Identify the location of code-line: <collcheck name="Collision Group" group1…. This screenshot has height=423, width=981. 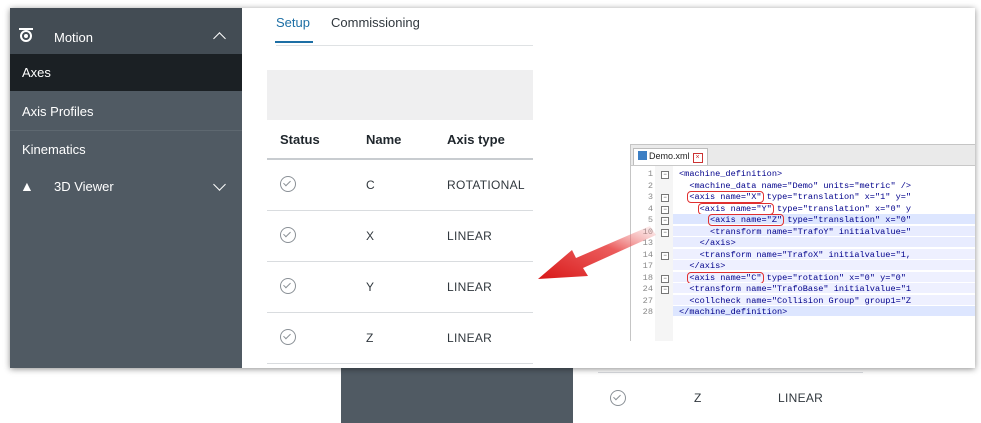
(795, 300).